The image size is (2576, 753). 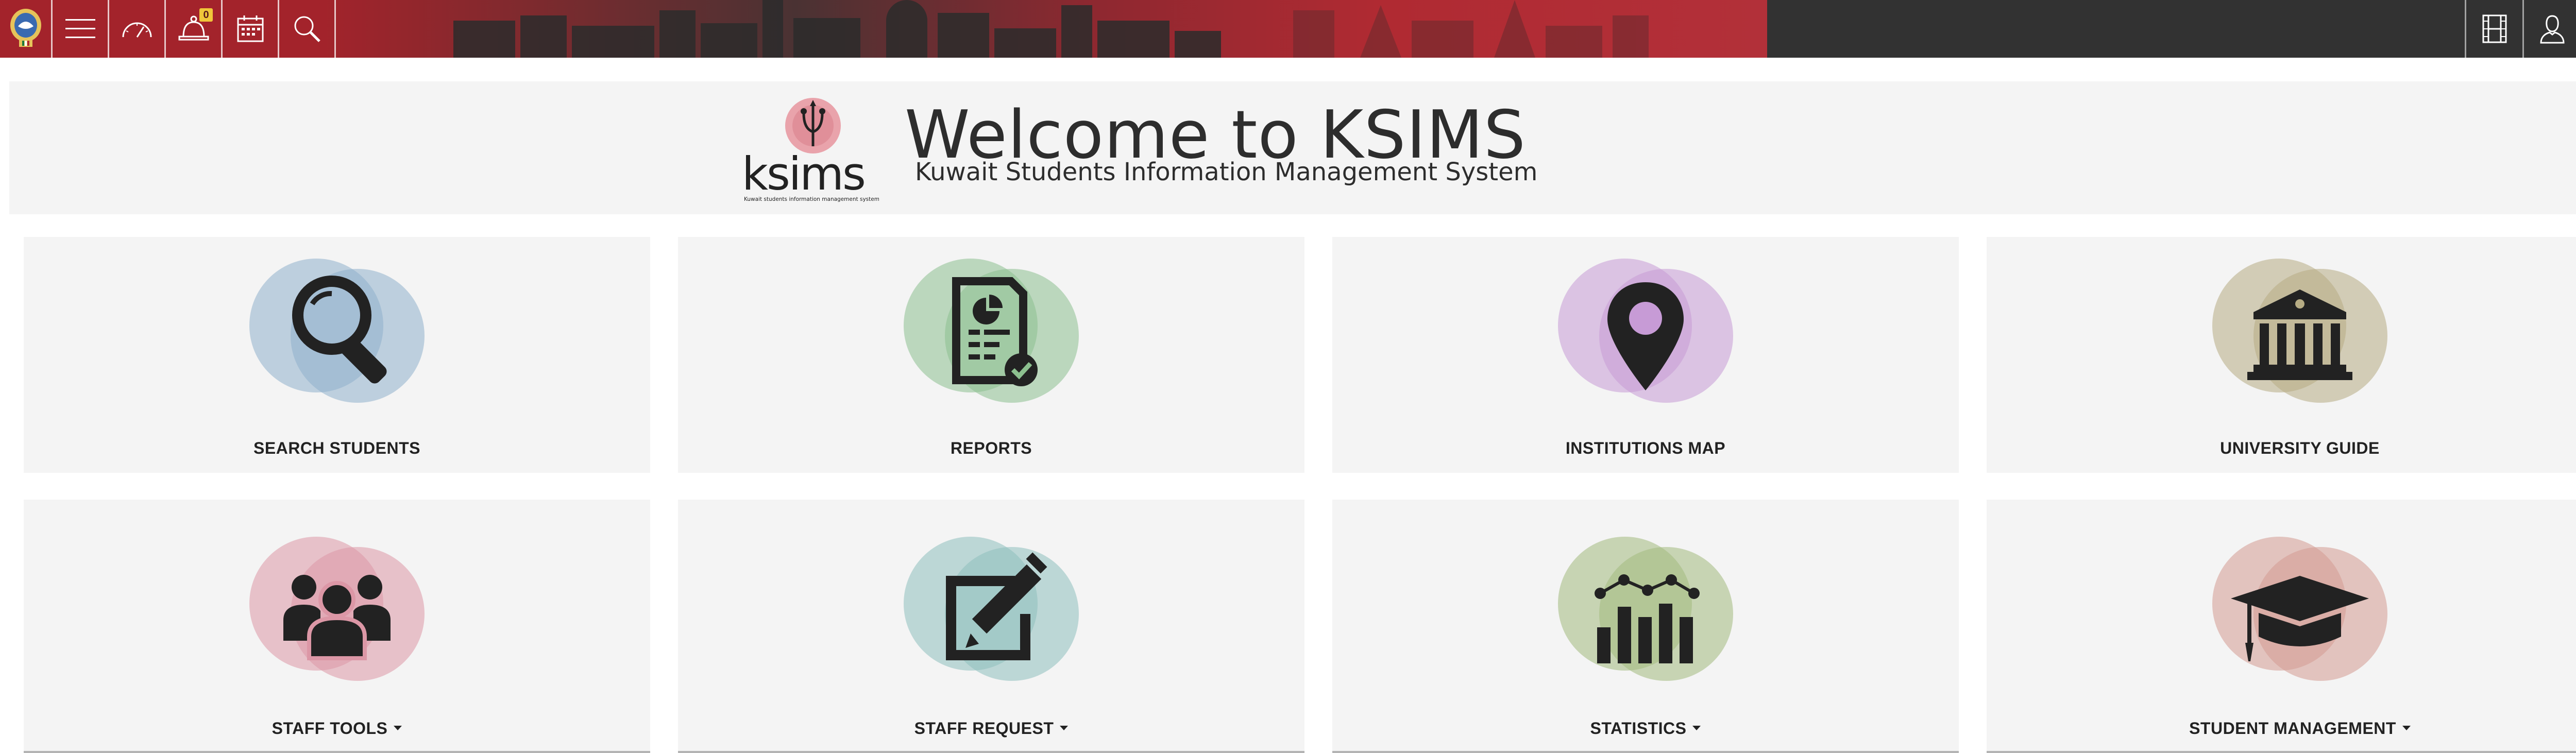 I want to click on tile-label-with-dropdown: STAFF TOOLS, so click(x=337, y=729).